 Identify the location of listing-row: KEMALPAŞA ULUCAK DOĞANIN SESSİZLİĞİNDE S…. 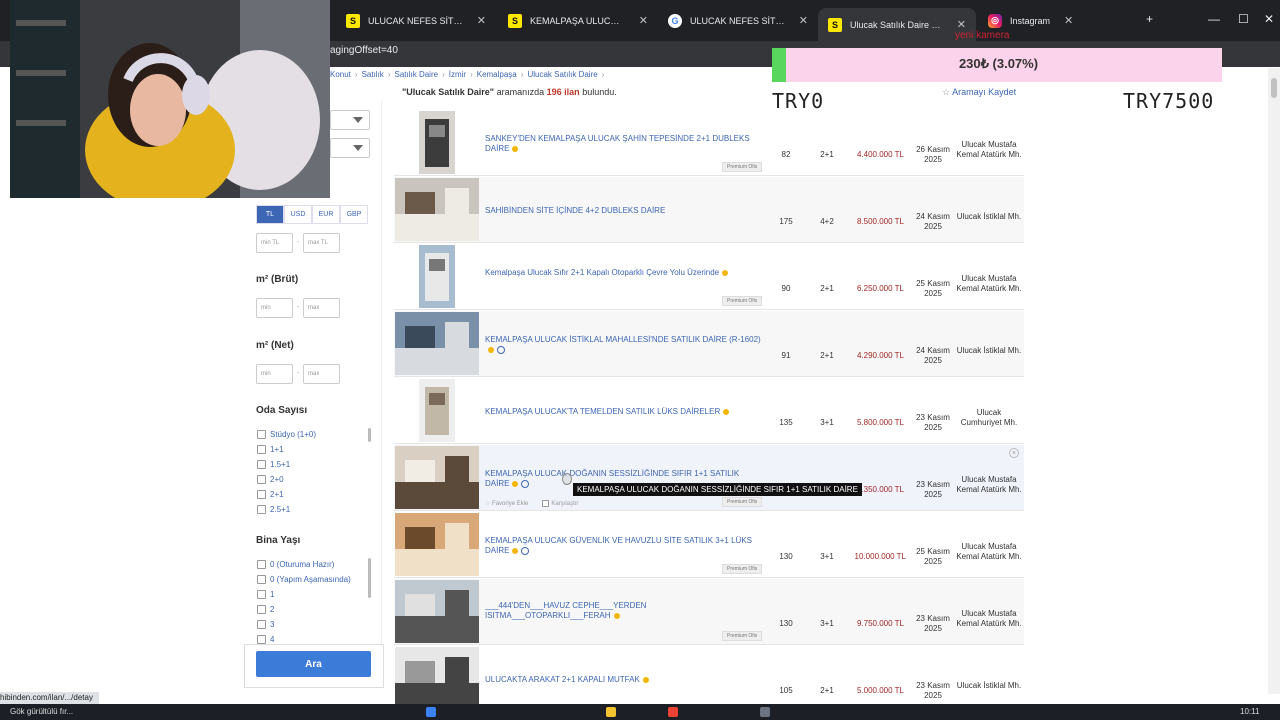
(709, 478).